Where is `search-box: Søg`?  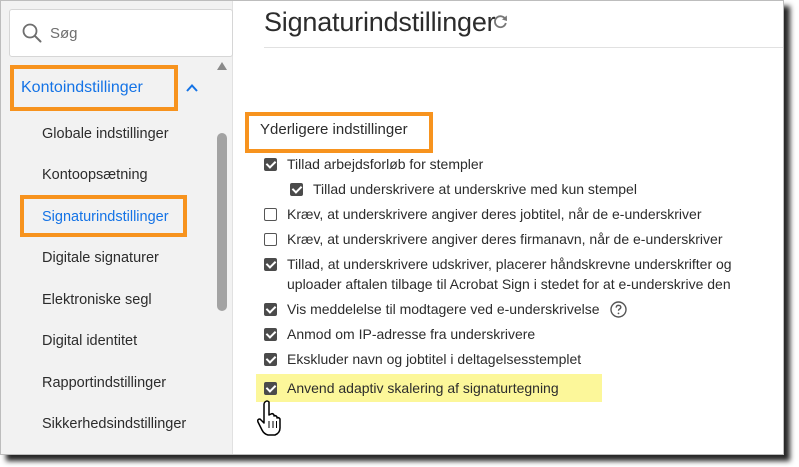
search-box: Søg is located at coordinates (121, 33).